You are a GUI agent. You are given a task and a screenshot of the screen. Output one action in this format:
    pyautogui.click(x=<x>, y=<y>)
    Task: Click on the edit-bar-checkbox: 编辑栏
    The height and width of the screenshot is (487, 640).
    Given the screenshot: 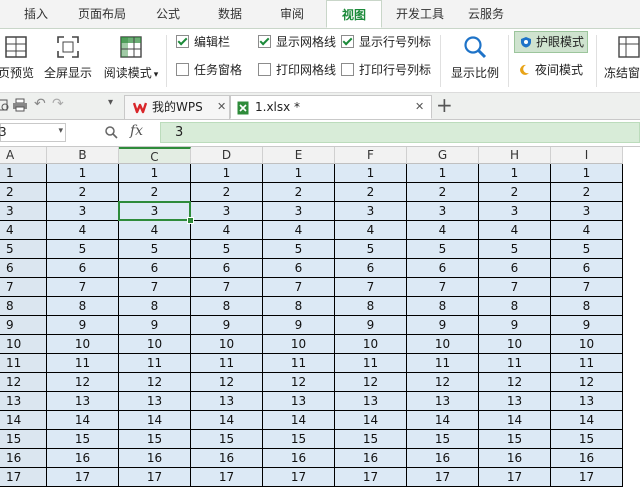 What is the action you would take?
    pyautogui.click(x=203, y=42)
    